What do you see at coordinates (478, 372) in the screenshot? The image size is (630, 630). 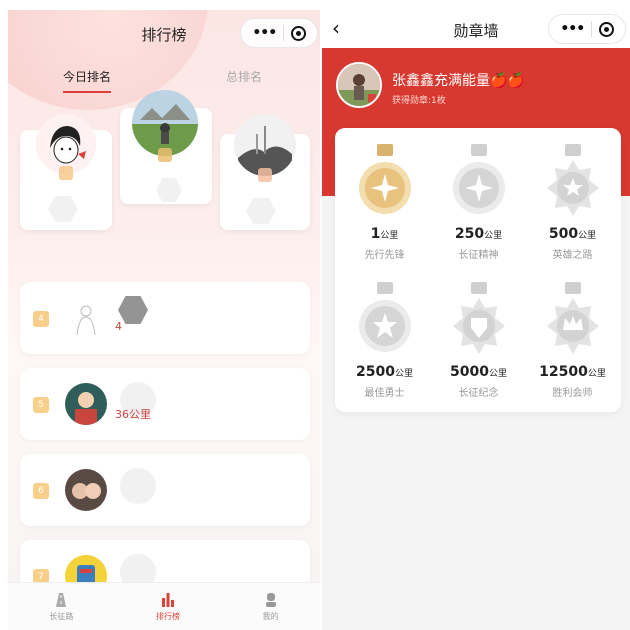 I see `medal-distance: 5000公里` at bounding box center [478, 372].